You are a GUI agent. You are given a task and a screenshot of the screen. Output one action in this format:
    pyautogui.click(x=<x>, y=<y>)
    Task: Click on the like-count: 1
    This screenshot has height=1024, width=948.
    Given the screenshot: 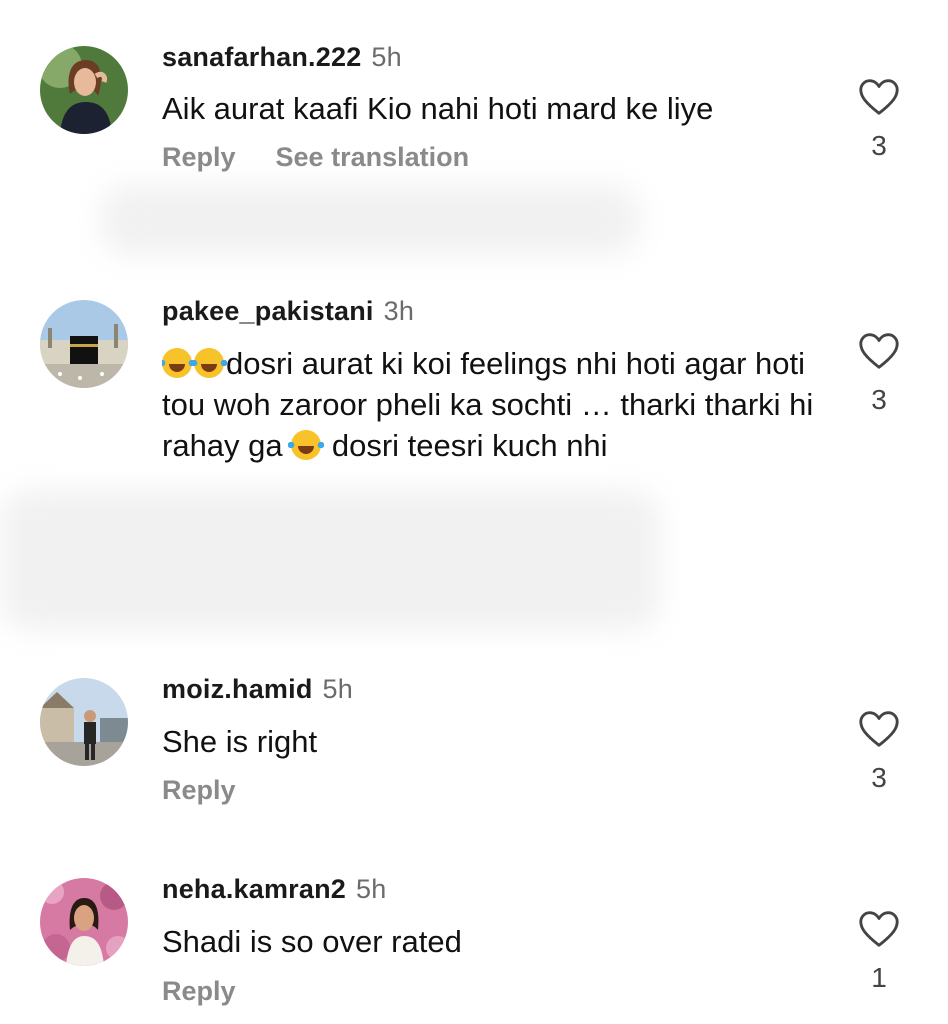 What is the action you would take?
    pyautogui.click(x=879, y=977)
    